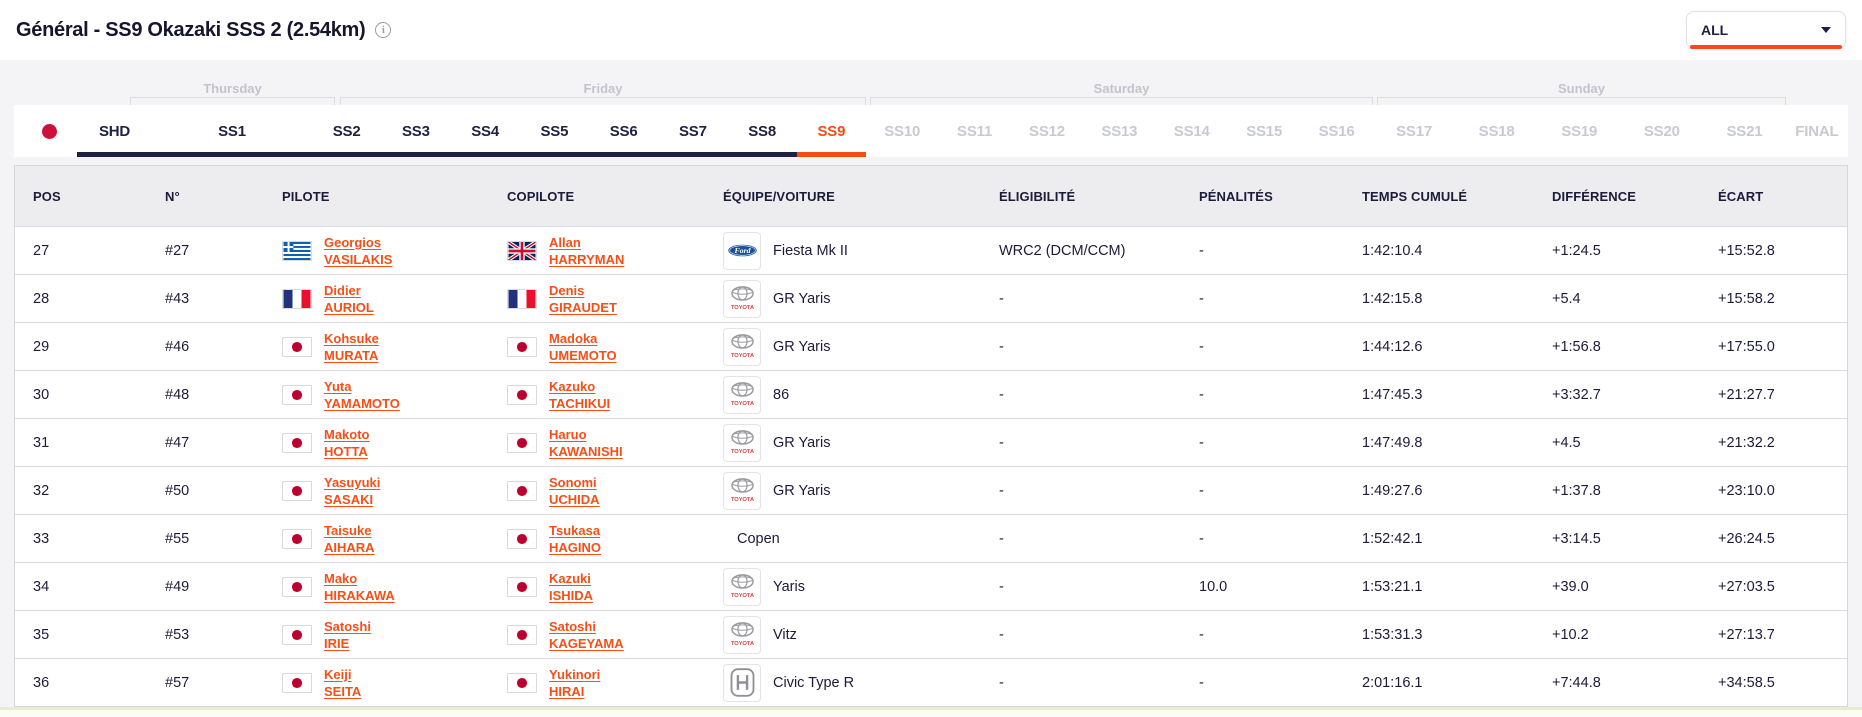 The image size is (1862, 717). I want to click on copilot-link: Kazuki ISHIDA, so click(571, 587).